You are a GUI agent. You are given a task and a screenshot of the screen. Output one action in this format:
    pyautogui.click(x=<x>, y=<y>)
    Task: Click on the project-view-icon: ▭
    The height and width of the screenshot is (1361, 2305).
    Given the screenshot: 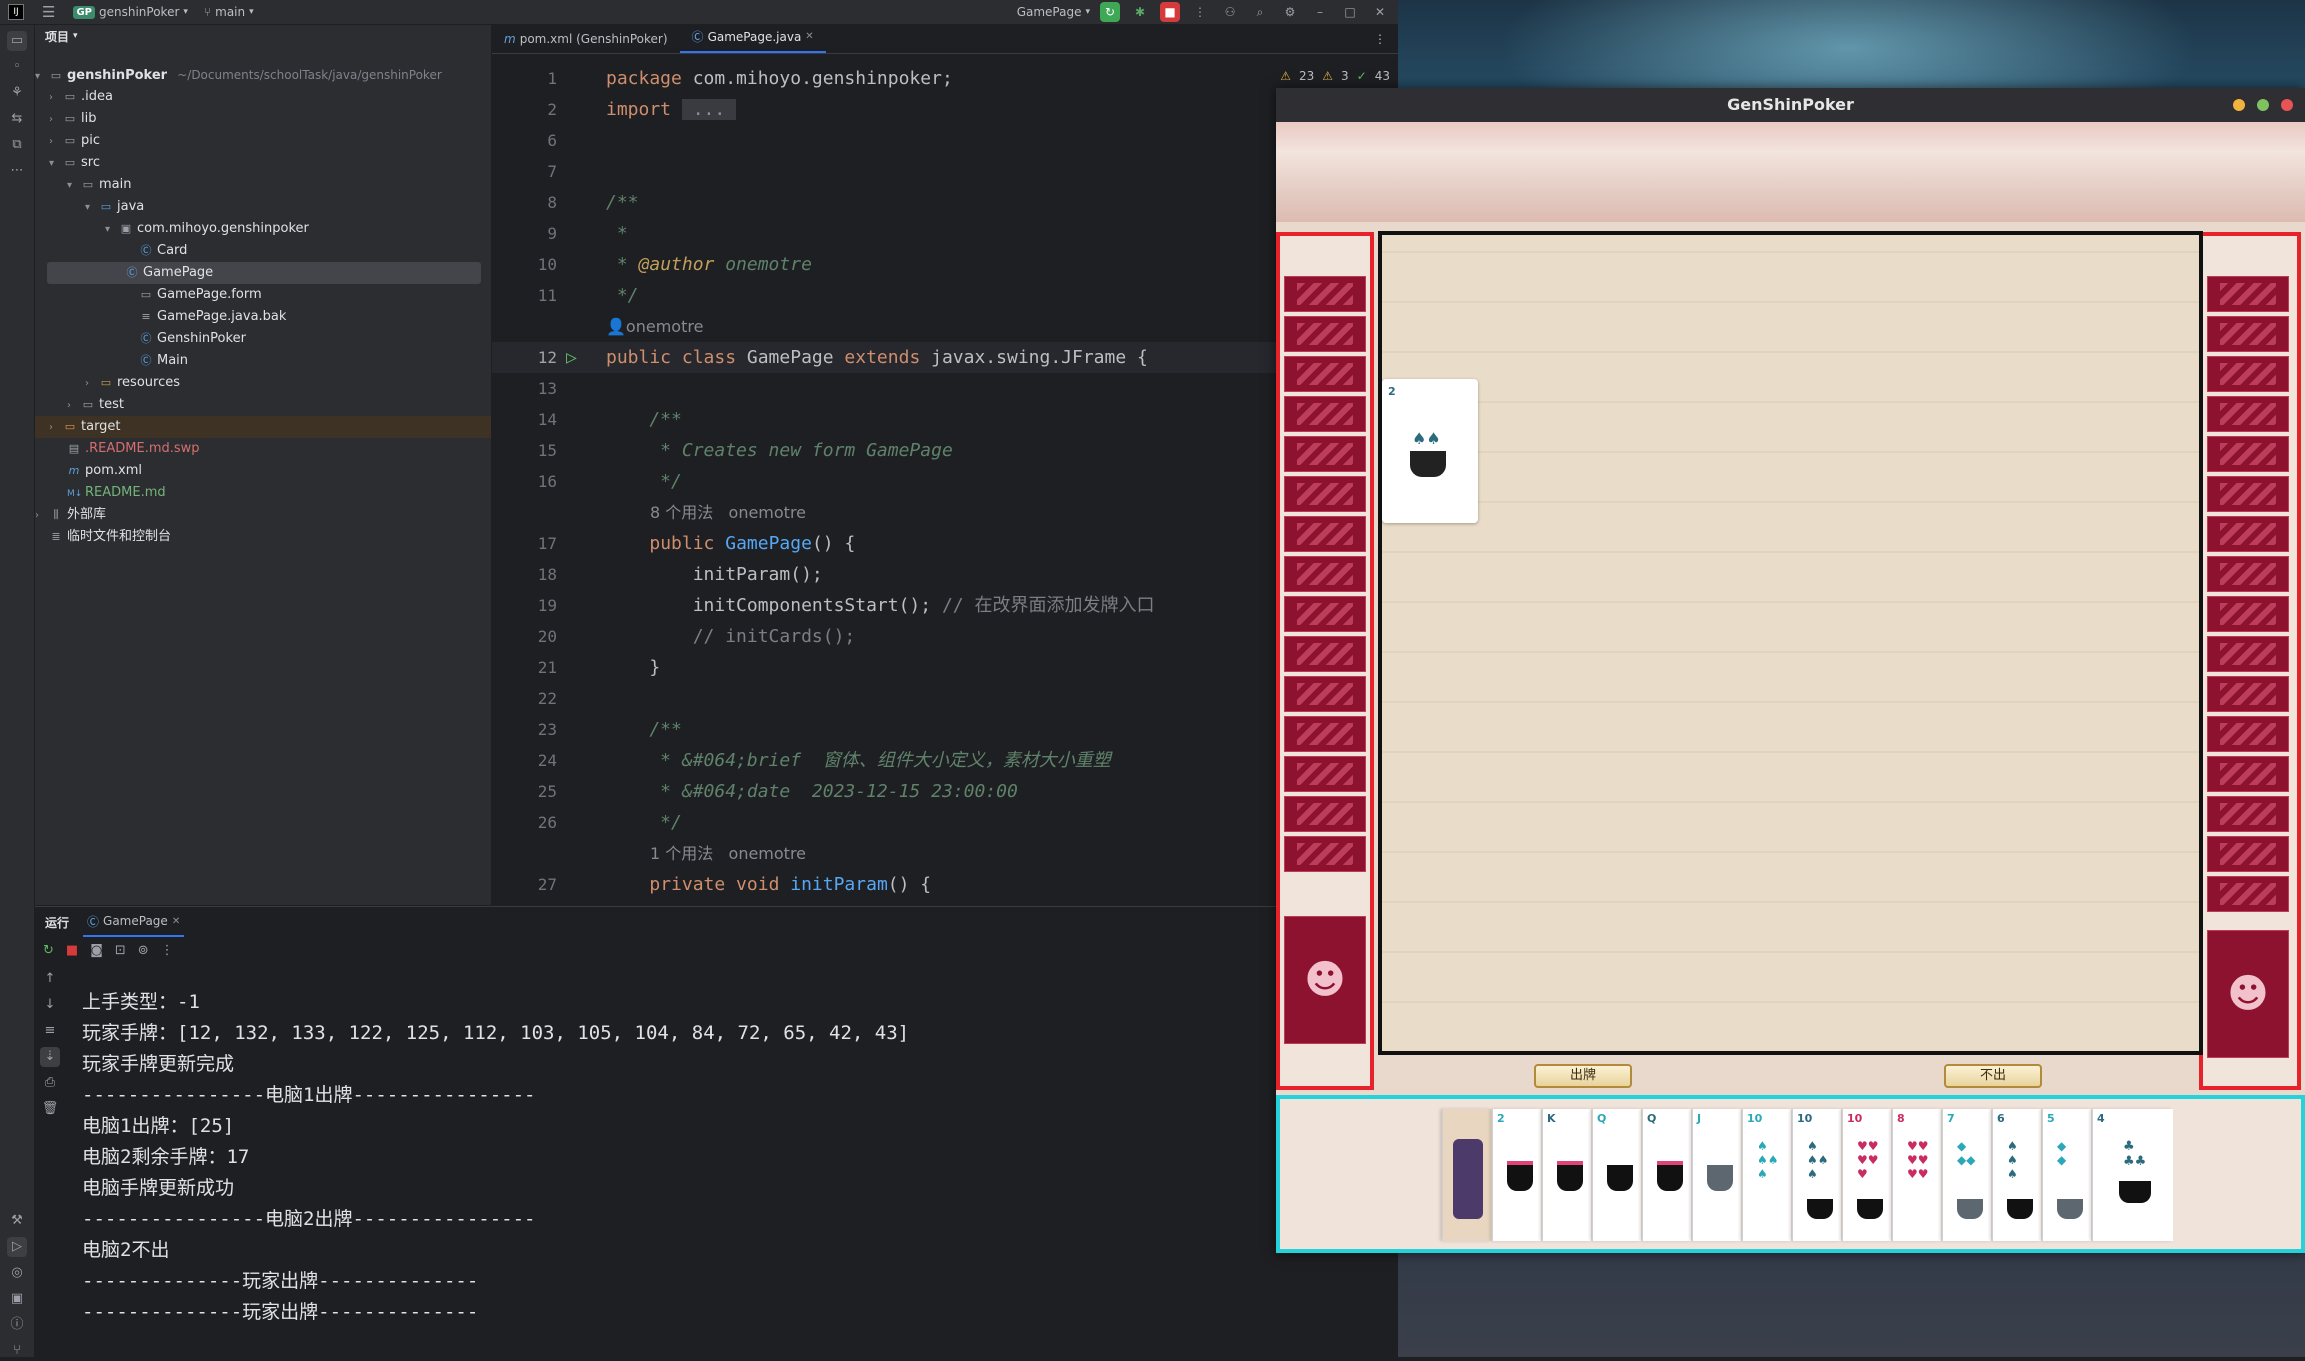 What is the action you would take?
    pyautogui.click(x=17, y=41)
    